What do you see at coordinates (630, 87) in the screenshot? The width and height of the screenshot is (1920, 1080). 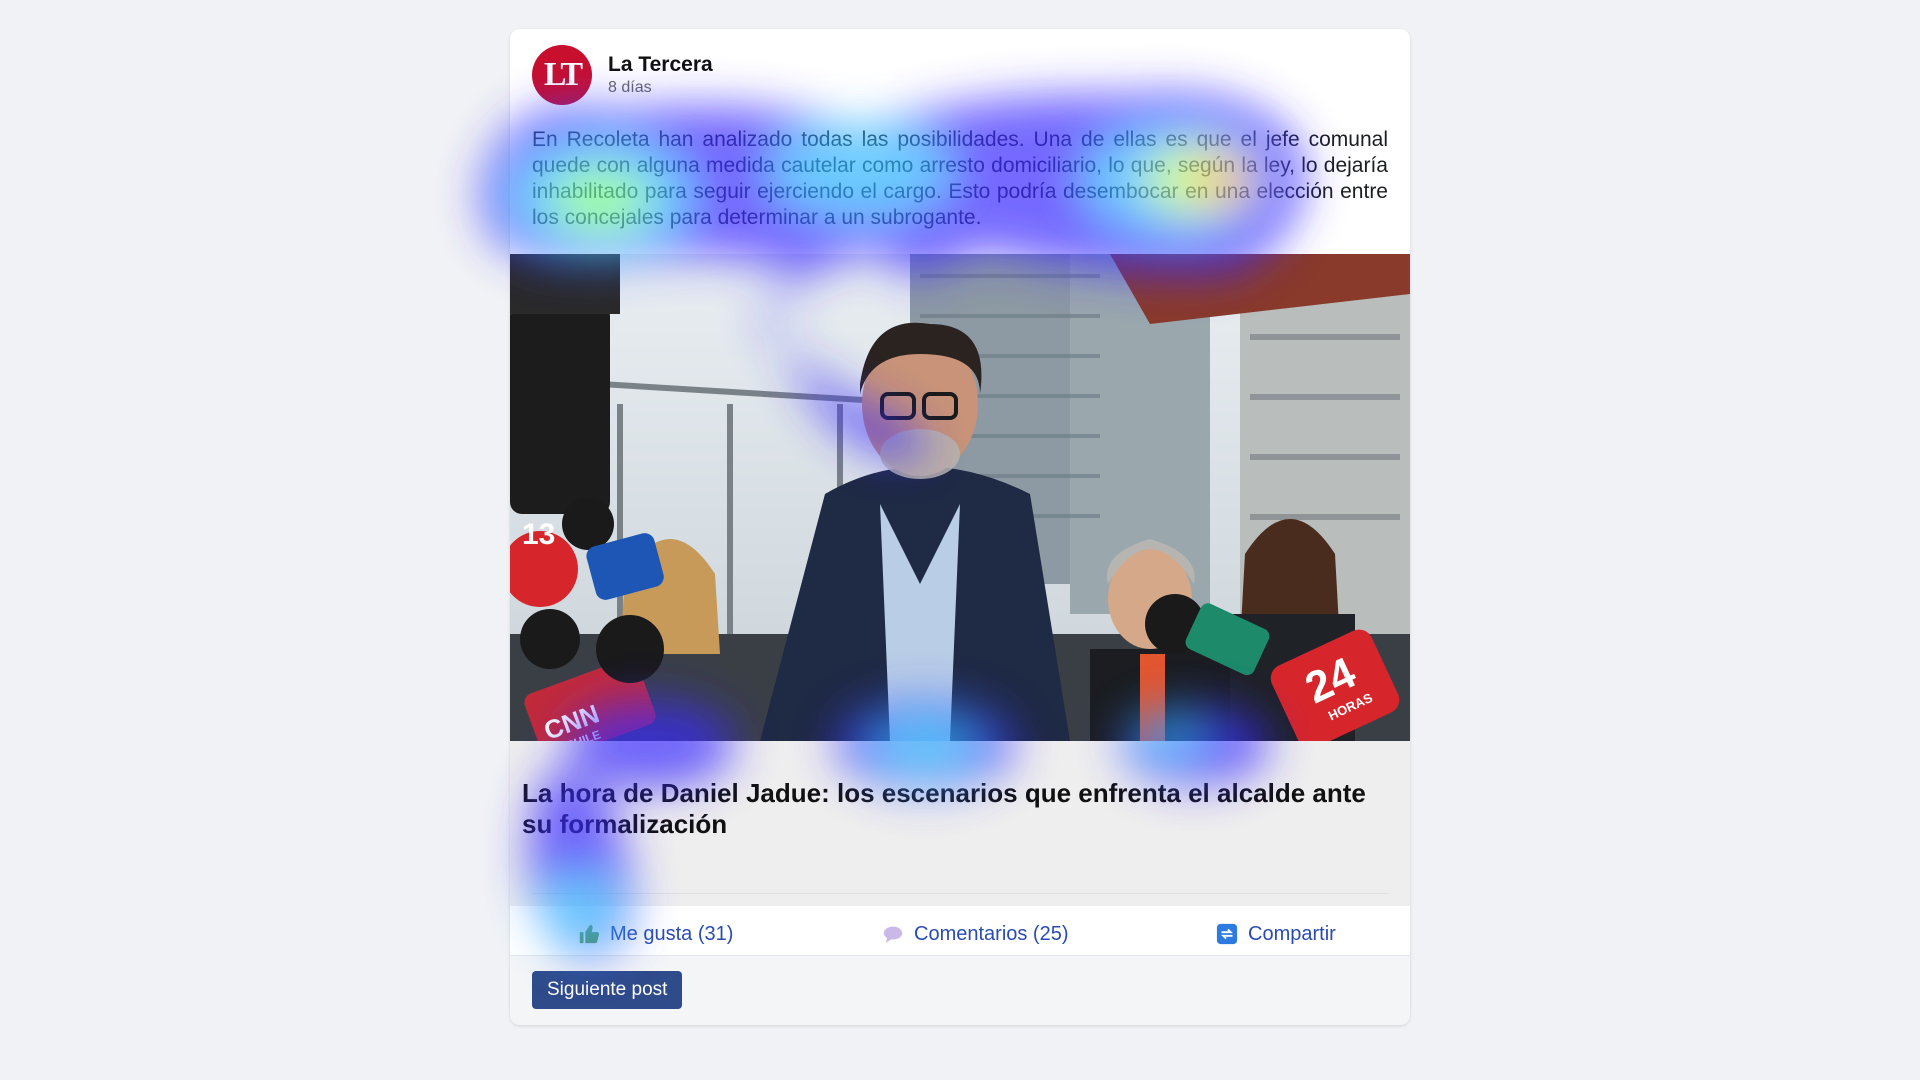 I see `post-timestamp: 8 días` at bounding box center [630, 87].